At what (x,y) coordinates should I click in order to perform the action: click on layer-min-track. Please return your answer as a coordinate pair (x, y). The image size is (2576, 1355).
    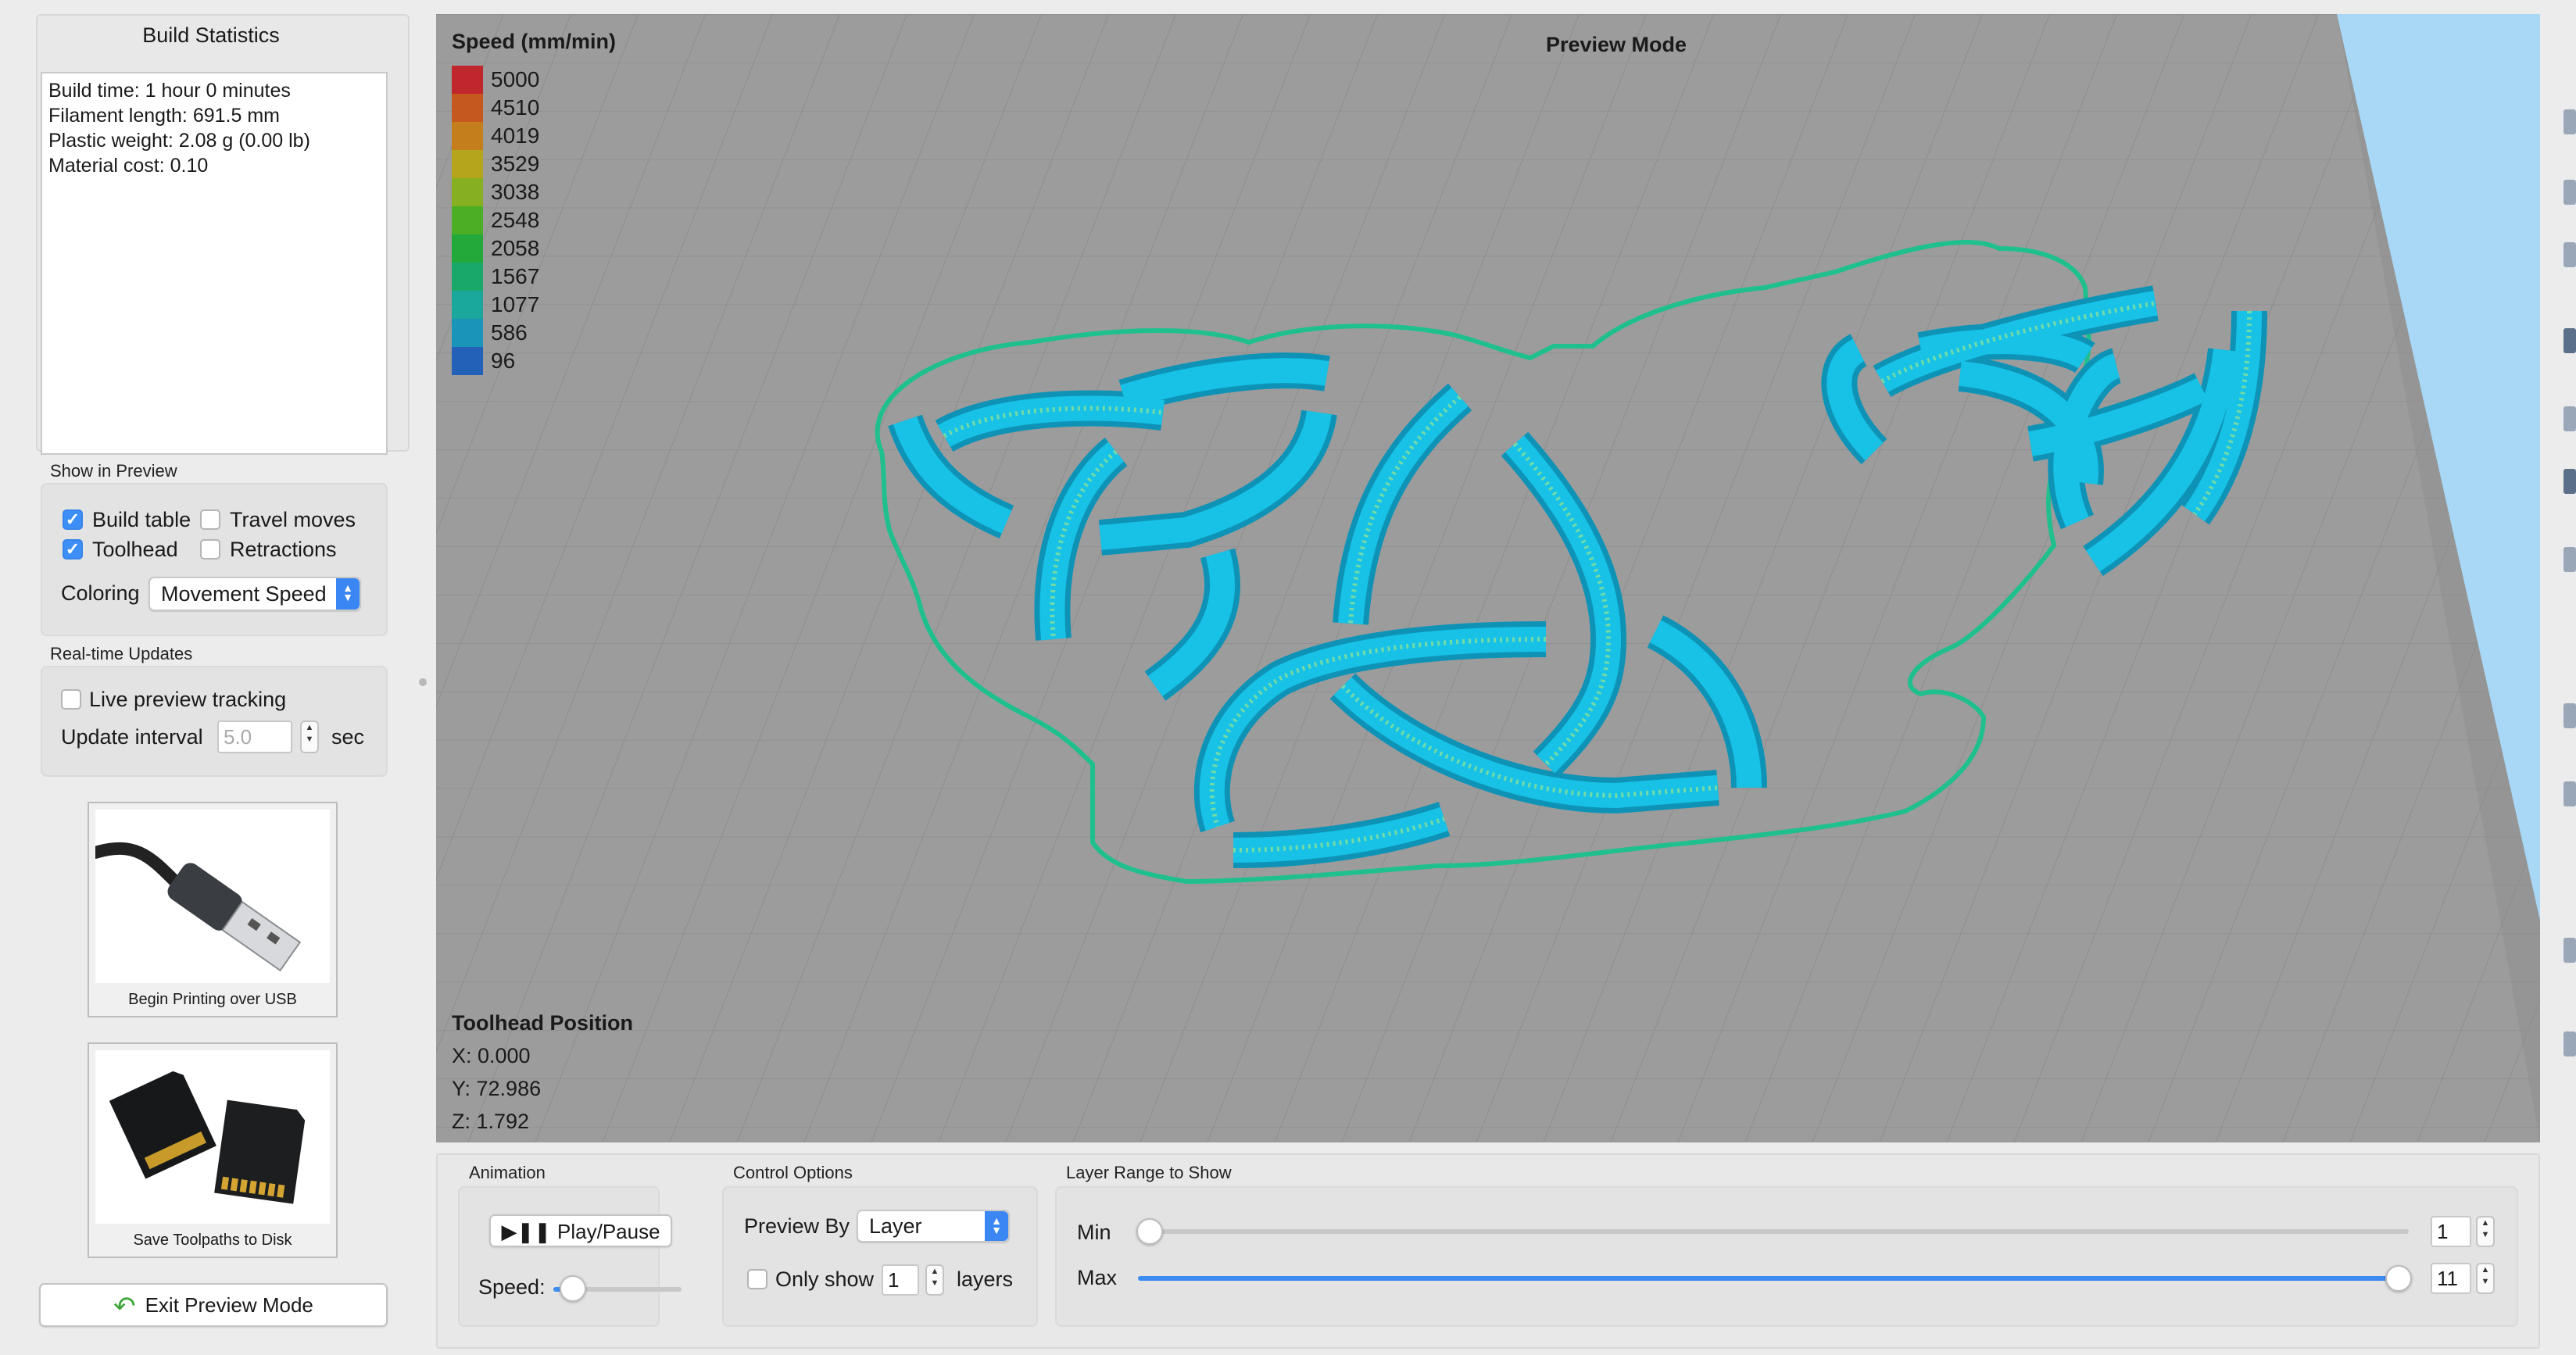
    Looking at the image, I should click on (1779, 1231).